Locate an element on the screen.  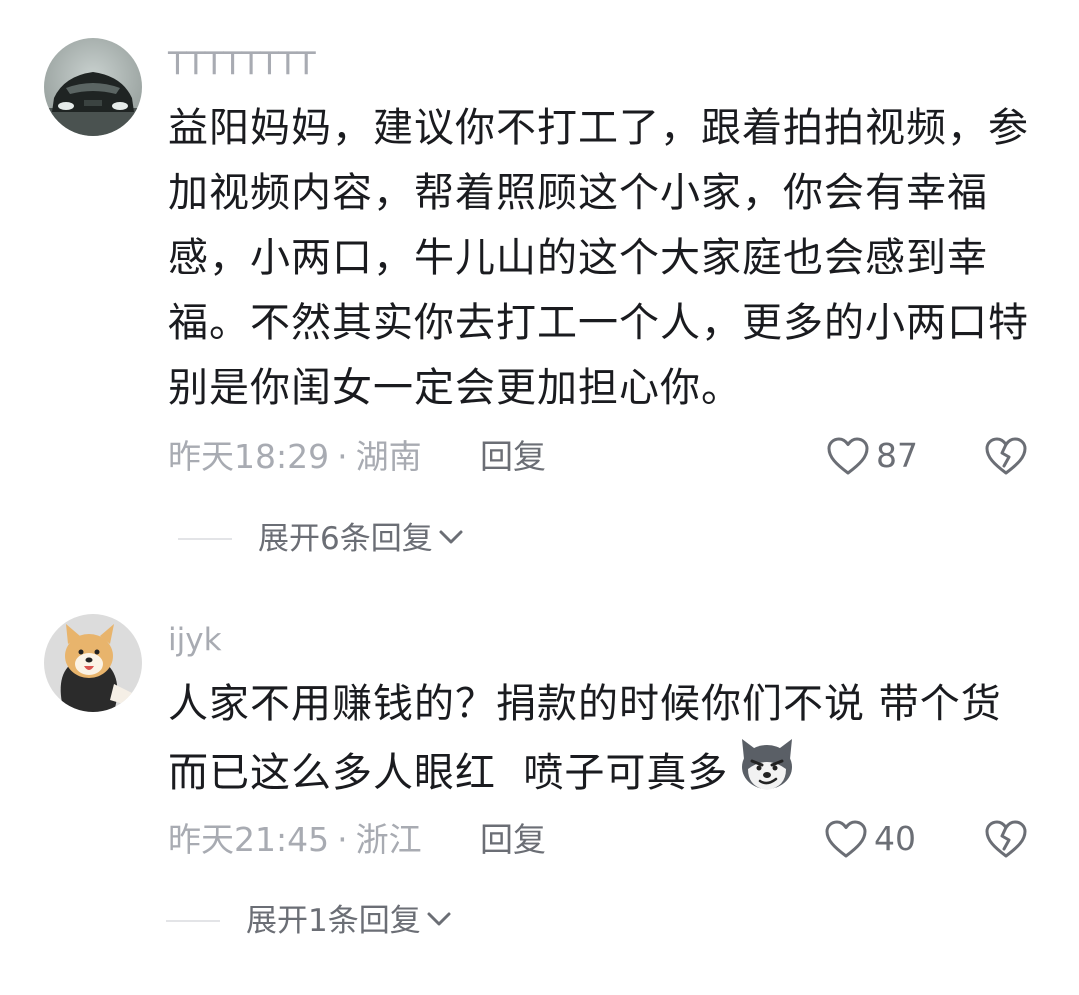
shiba-dog-avatar-icon is located at coordinates (93, 663).